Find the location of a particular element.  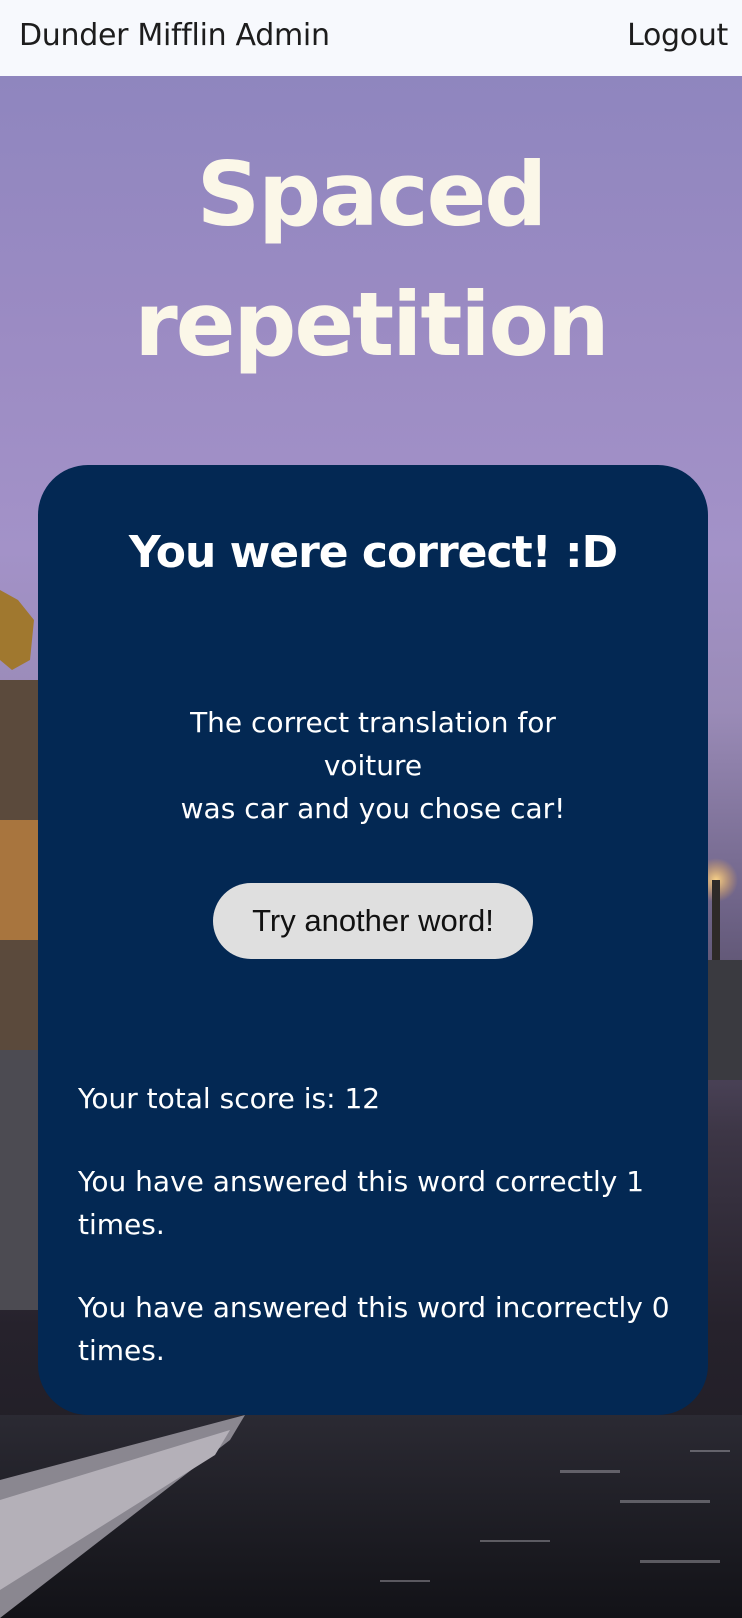

original-word: voiture is located at coordinates (373, 765).